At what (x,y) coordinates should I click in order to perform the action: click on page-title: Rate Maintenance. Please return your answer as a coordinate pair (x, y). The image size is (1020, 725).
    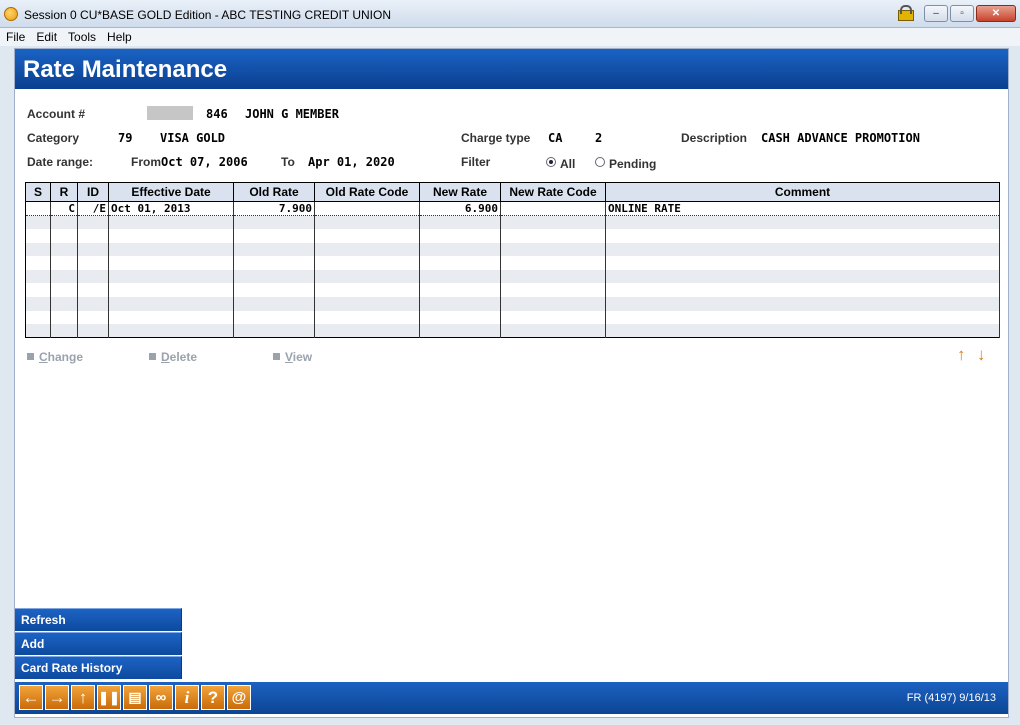
    Looking at the image, I should click on (125, 69).